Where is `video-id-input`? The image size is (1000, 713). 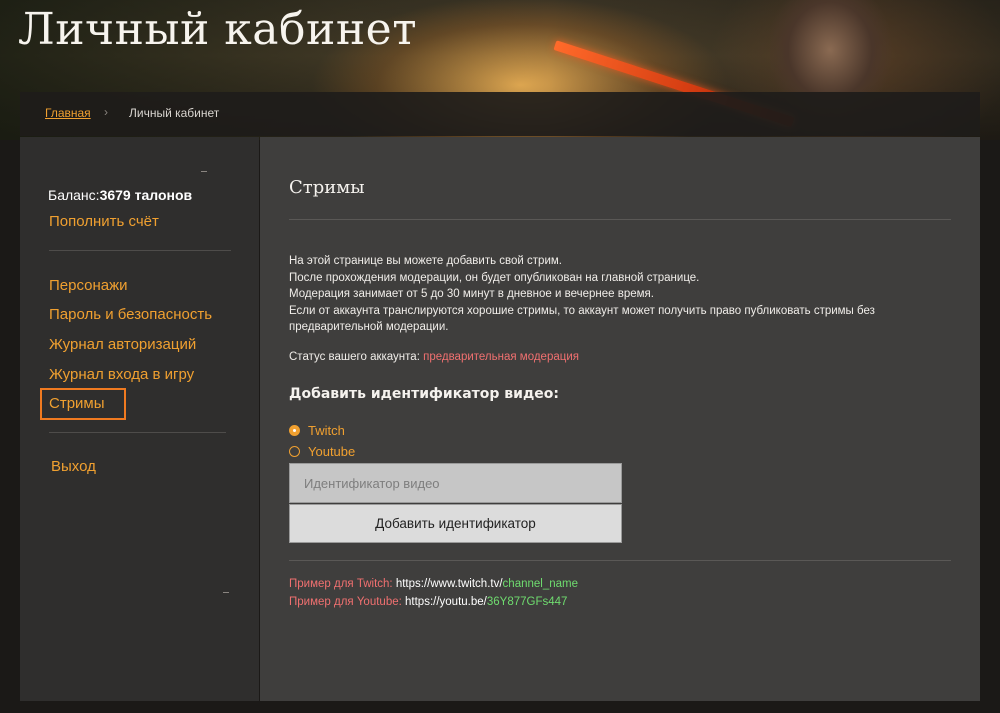
video-id-input is located at coordinates (455, 483).